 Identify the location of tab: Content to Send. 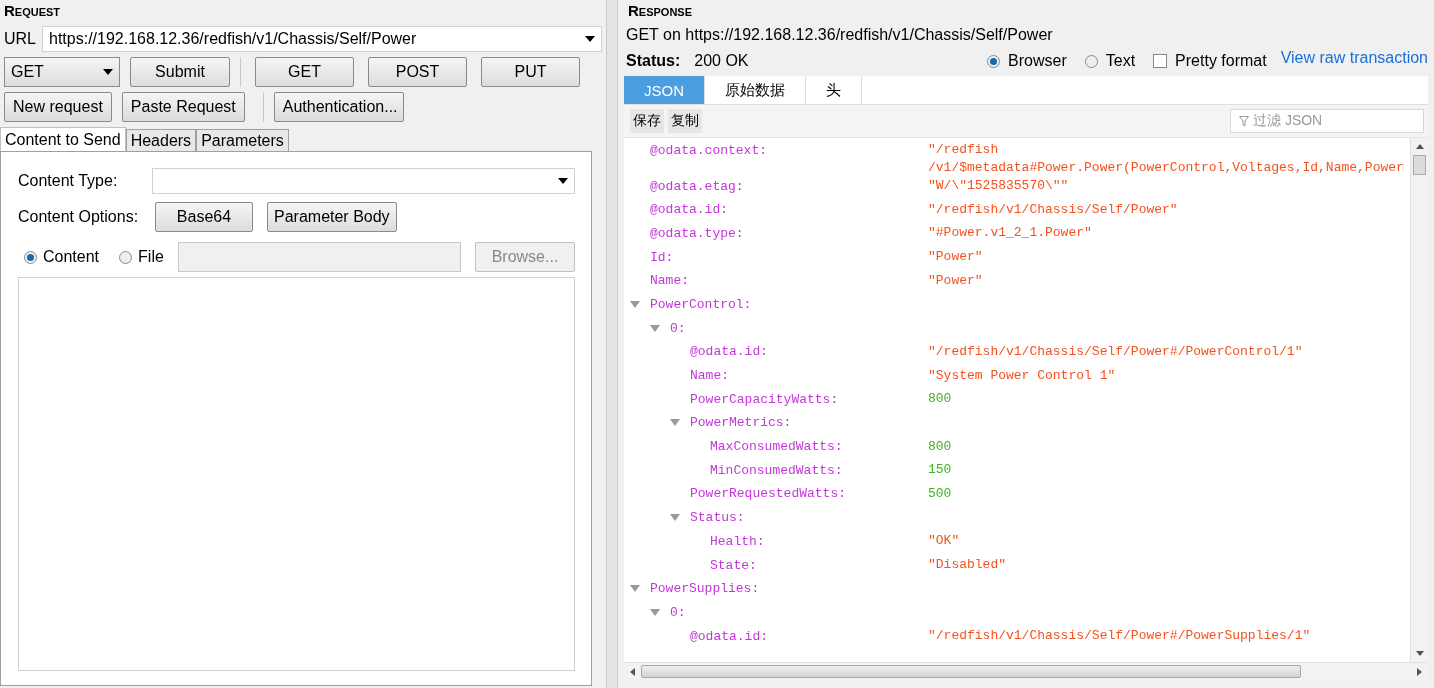
(63, 139).